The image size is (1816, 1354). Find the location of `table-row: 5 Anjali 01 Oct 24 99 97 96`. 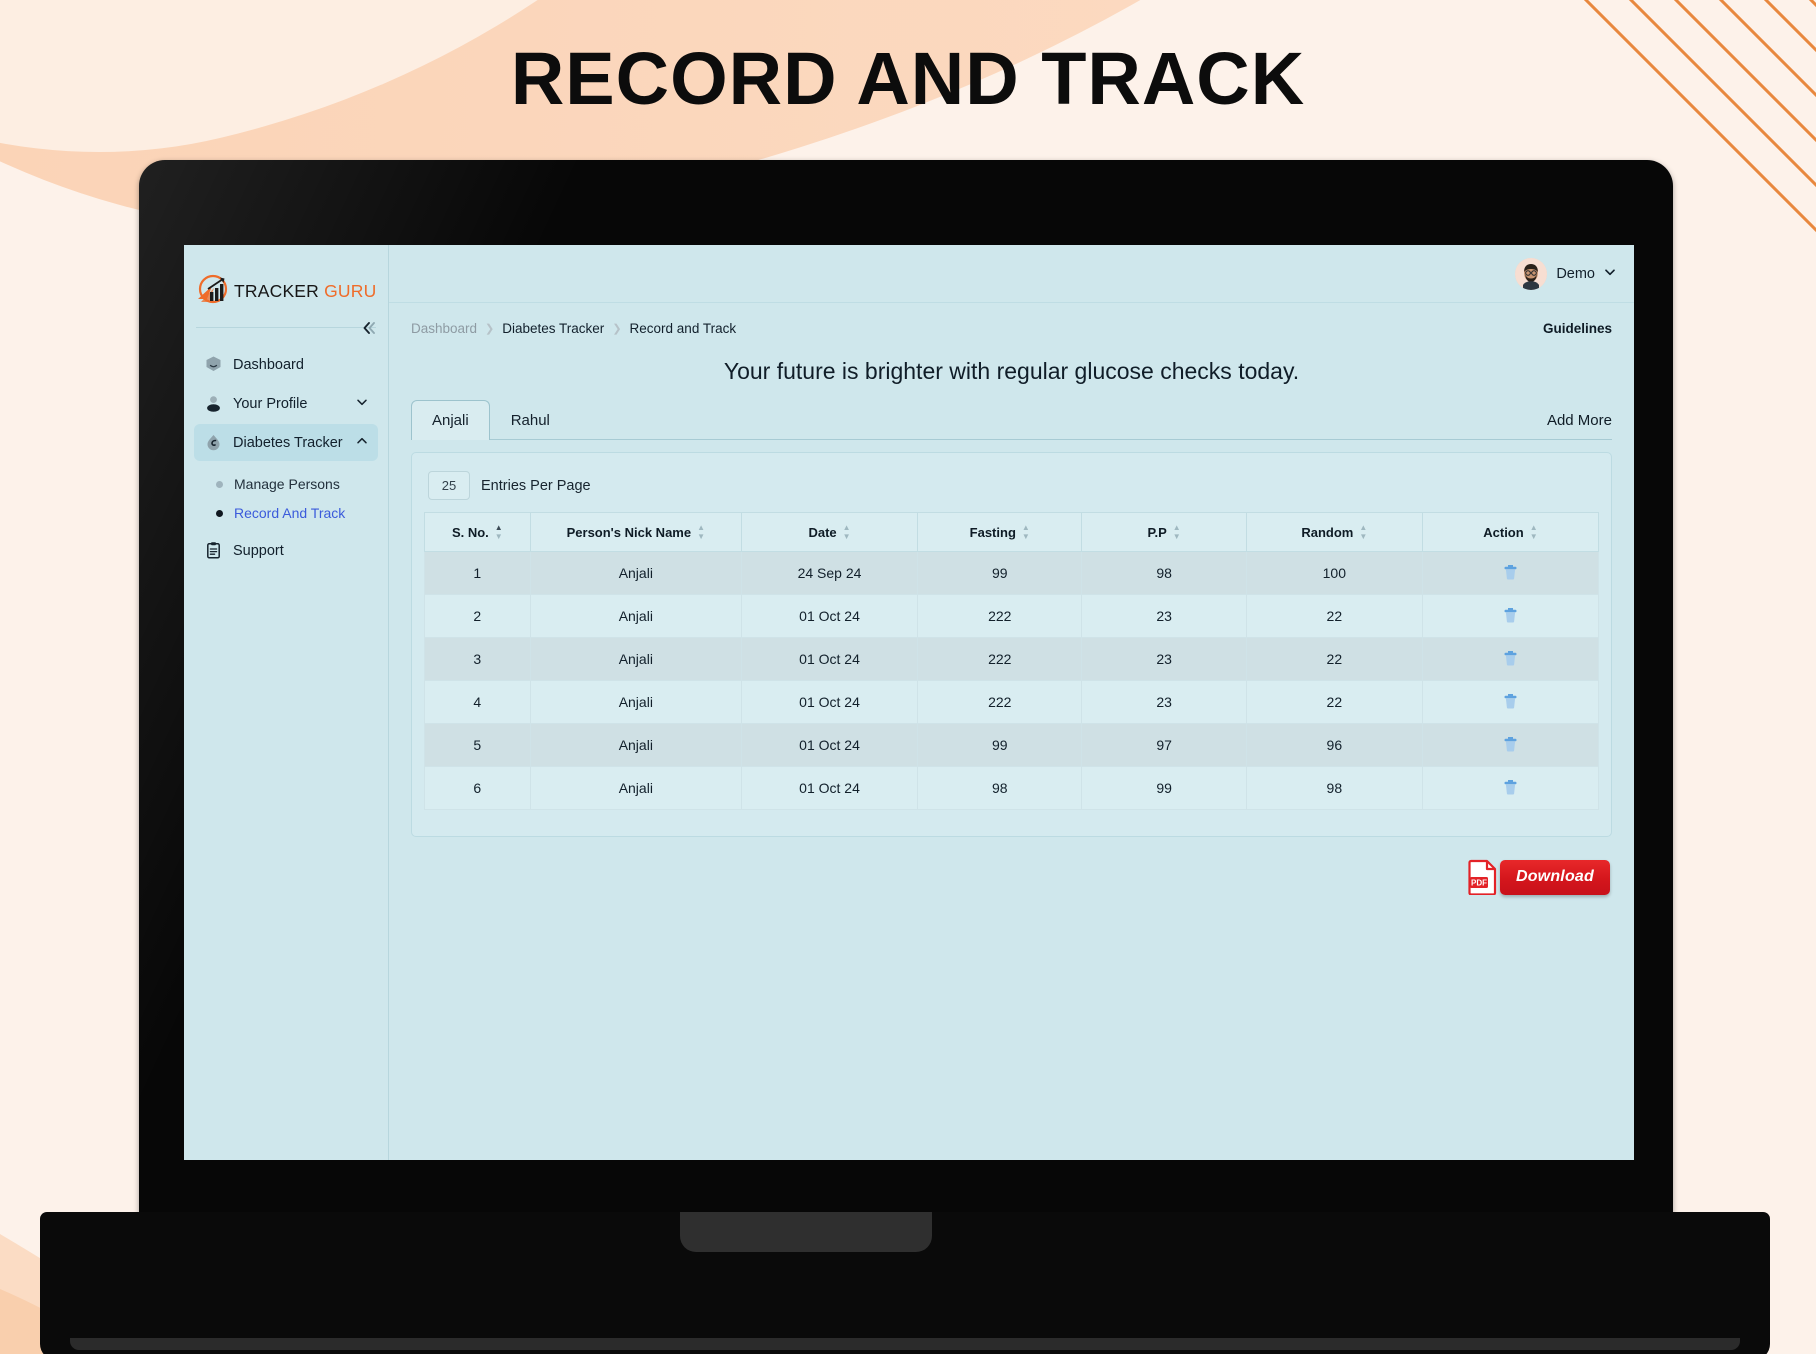

table-row: 5 Anjali 01 Oct 24 99 97 96 is located at coordinates (1012, 745).